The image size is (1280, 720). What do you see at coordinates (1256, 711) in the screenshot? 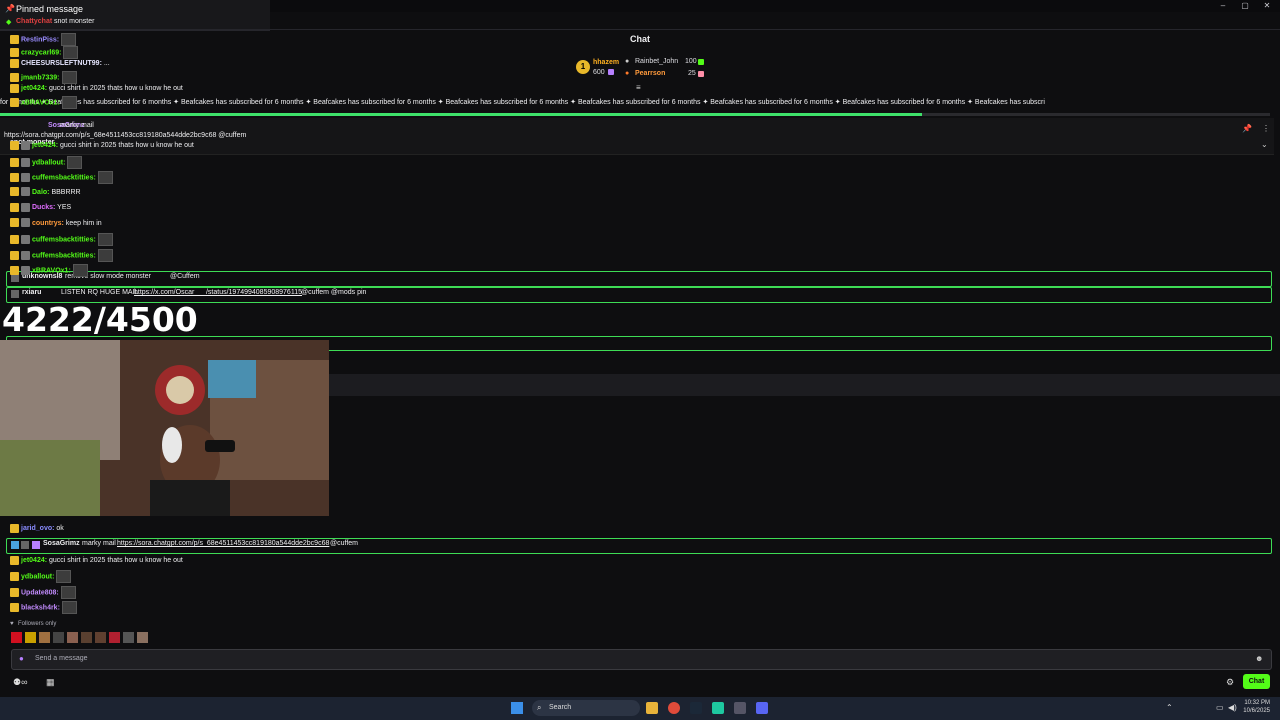
I see `taskbar-date: 10/6/2025` at bounding box center [1256, 711].